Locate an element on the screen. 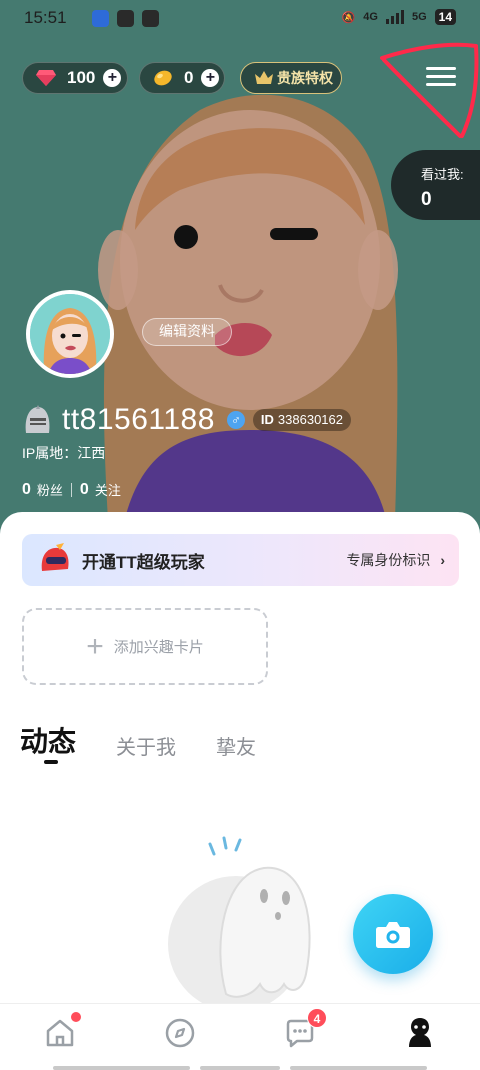  battery-icon: 14 is located at coordinates (445, 17).